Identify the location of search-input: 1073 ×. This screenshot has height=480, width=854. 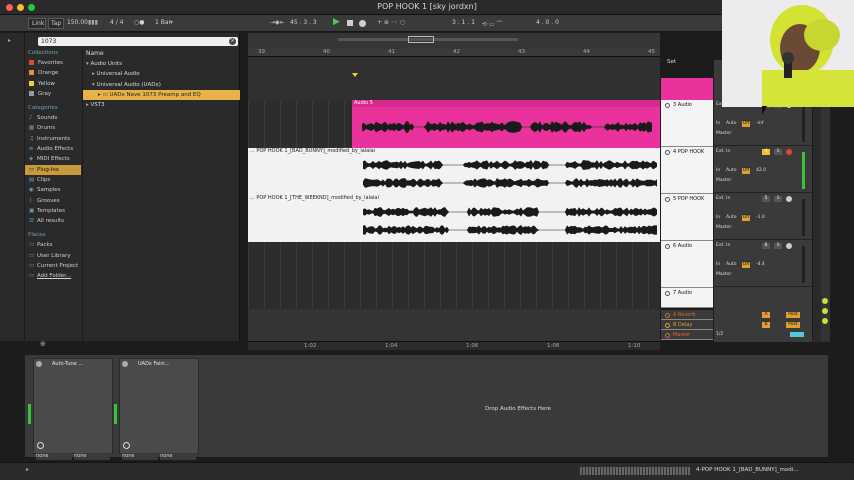
(138, 41).